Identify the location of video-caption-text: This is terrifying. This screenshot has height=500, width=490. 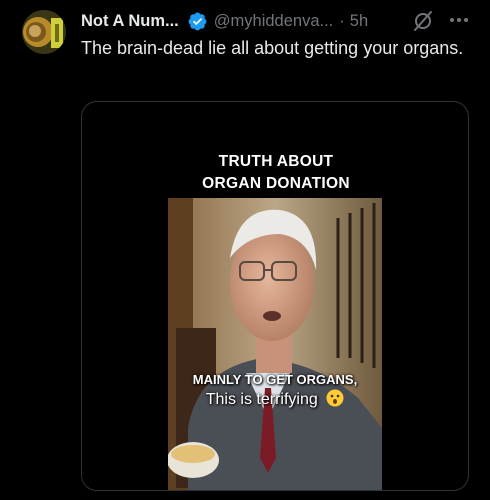
(261, 399).